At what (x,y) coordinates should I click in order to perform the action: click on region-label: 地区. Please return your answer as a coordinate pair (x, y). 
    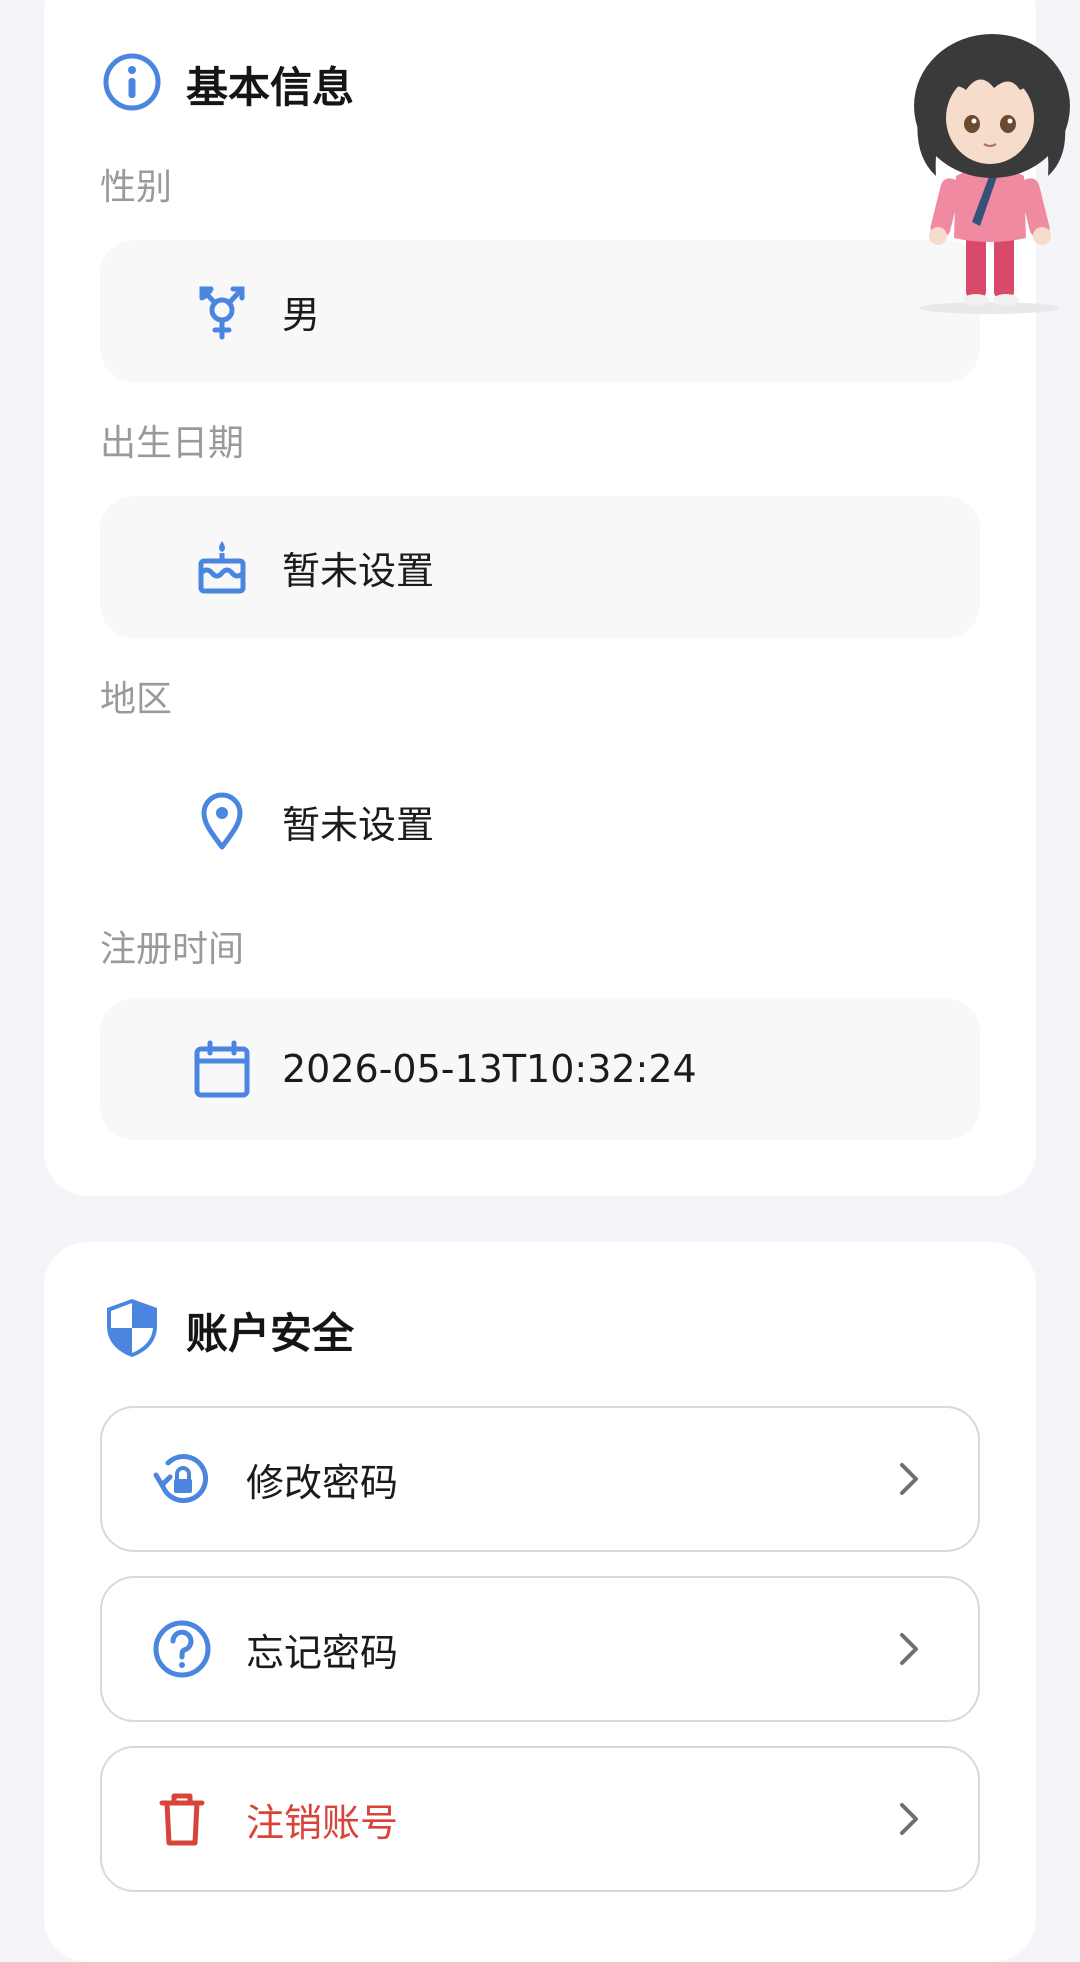
    Looking at the image, I should click on (136, 699).